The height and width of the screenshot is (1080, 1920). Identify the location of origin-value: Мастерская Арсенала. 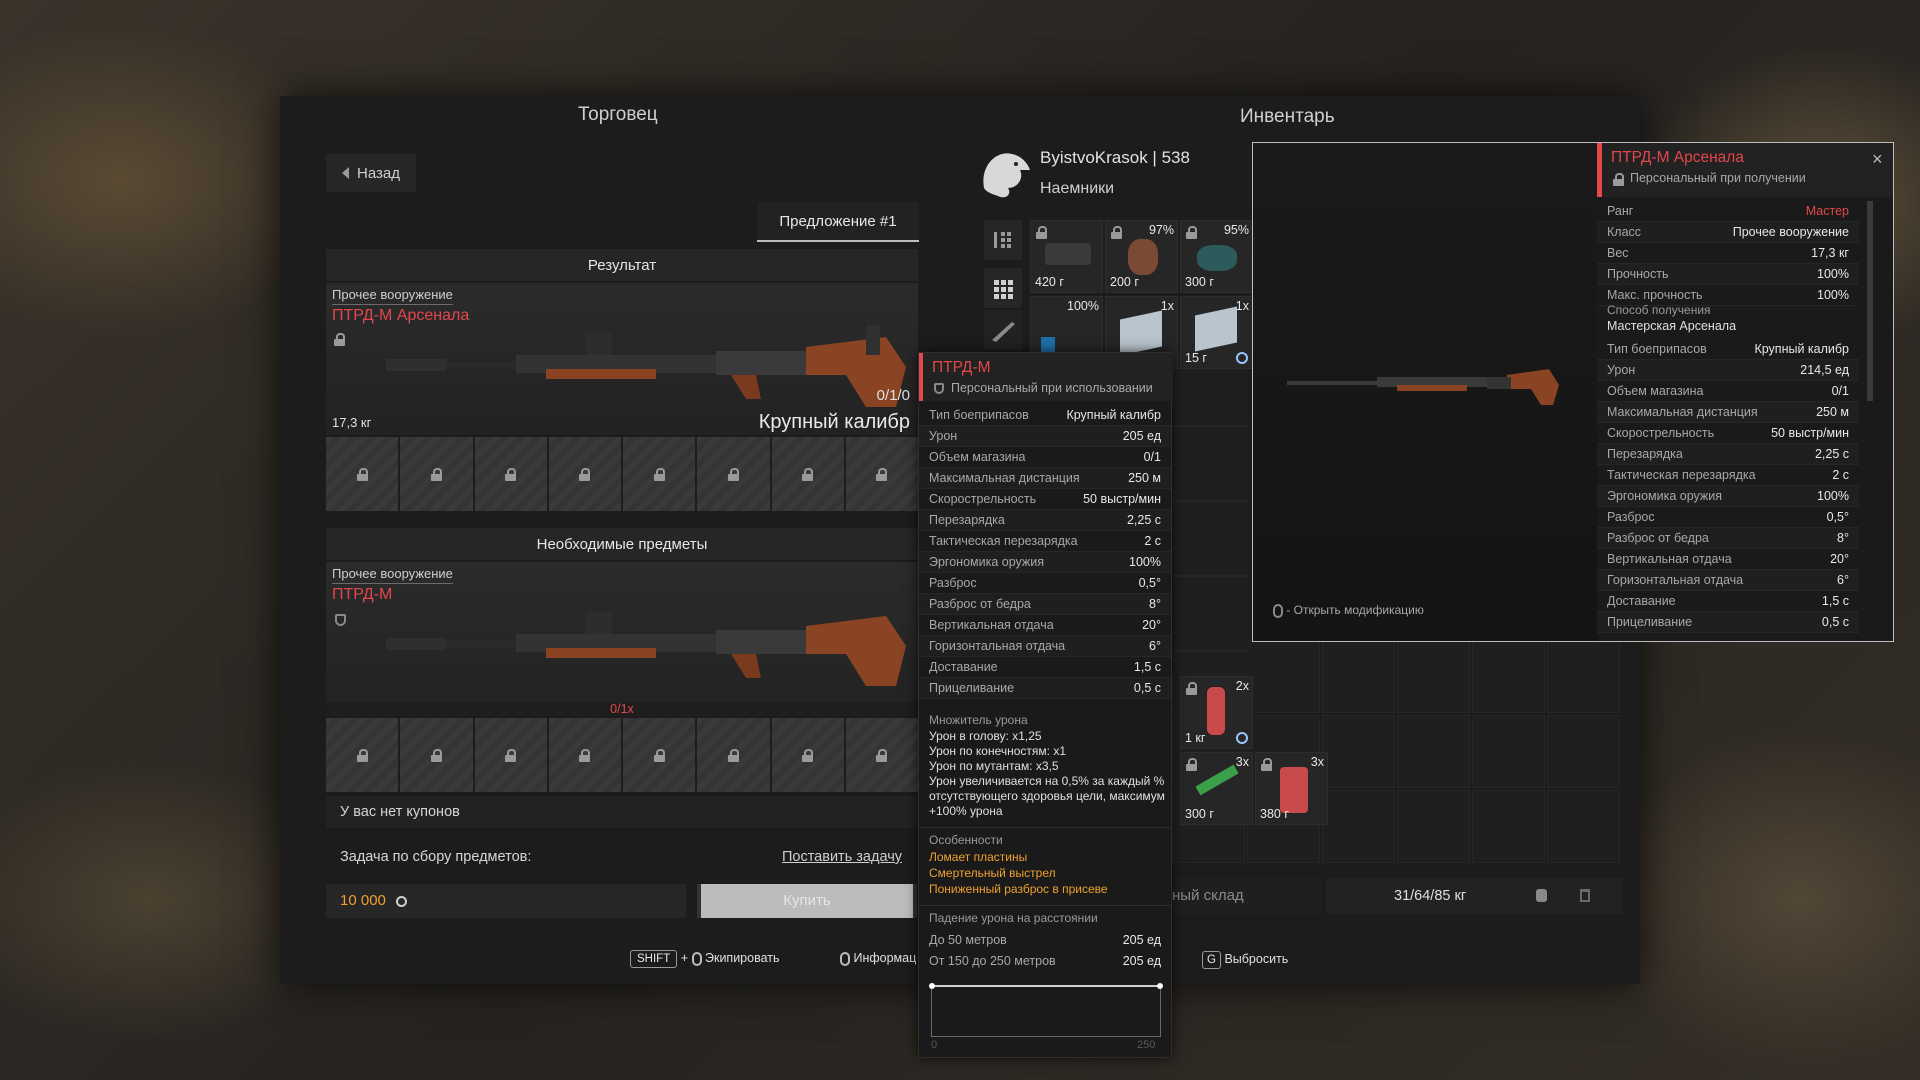
(1672, 326).